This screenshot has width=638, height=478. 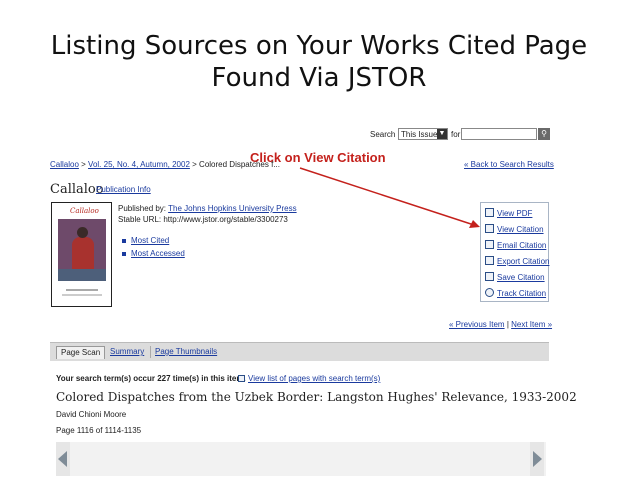 What do you see at coordinates (84, 211) in the screenshot?
I see `cover-logo: Callaloo` at bounding box center [84, 211].